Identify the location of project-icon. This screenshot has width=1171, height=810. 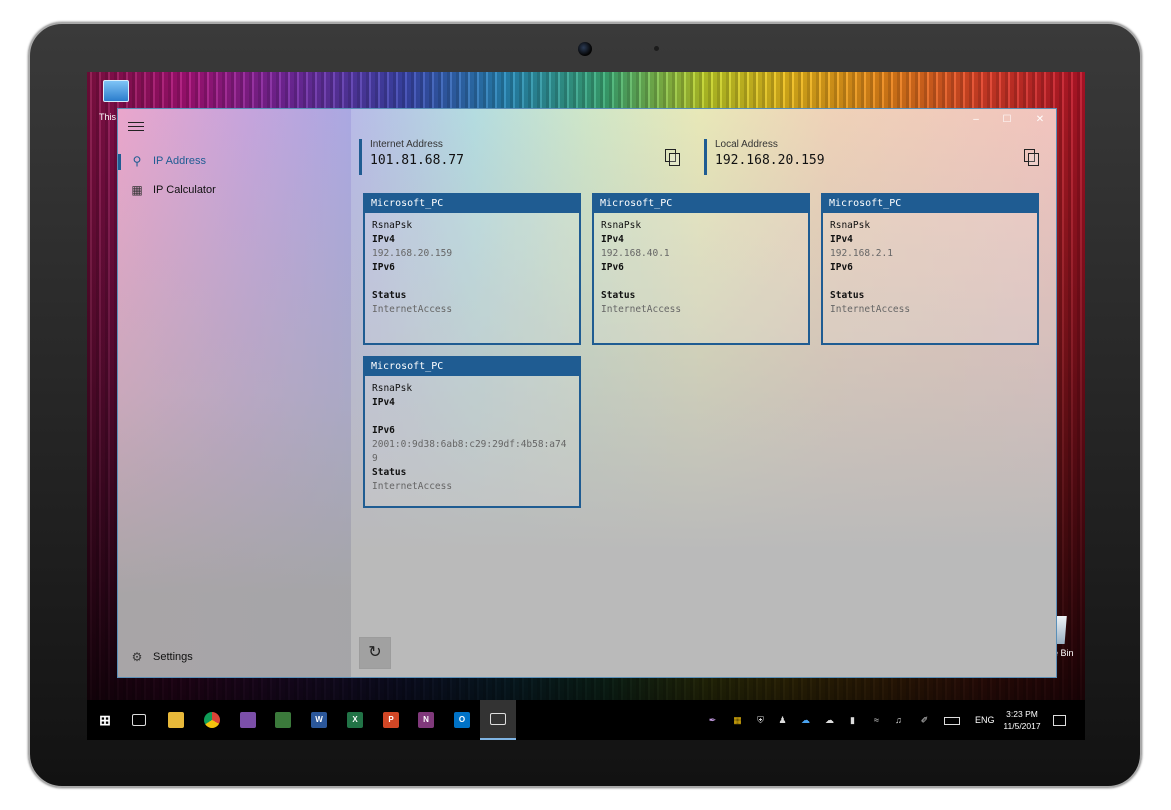
(283, 720).